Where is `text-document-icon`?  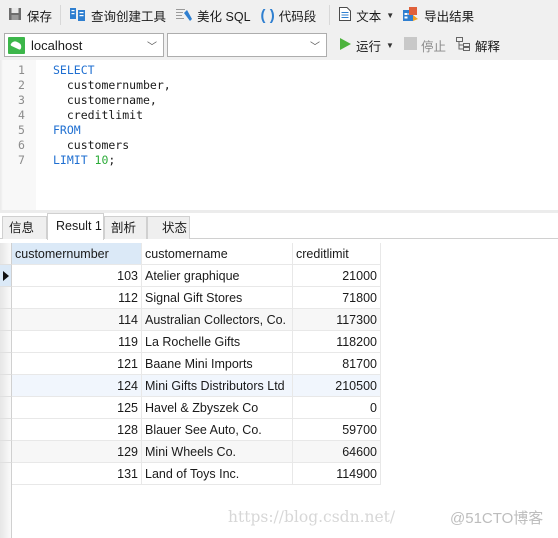 text-document-icon is located at coordinates (345, 15).